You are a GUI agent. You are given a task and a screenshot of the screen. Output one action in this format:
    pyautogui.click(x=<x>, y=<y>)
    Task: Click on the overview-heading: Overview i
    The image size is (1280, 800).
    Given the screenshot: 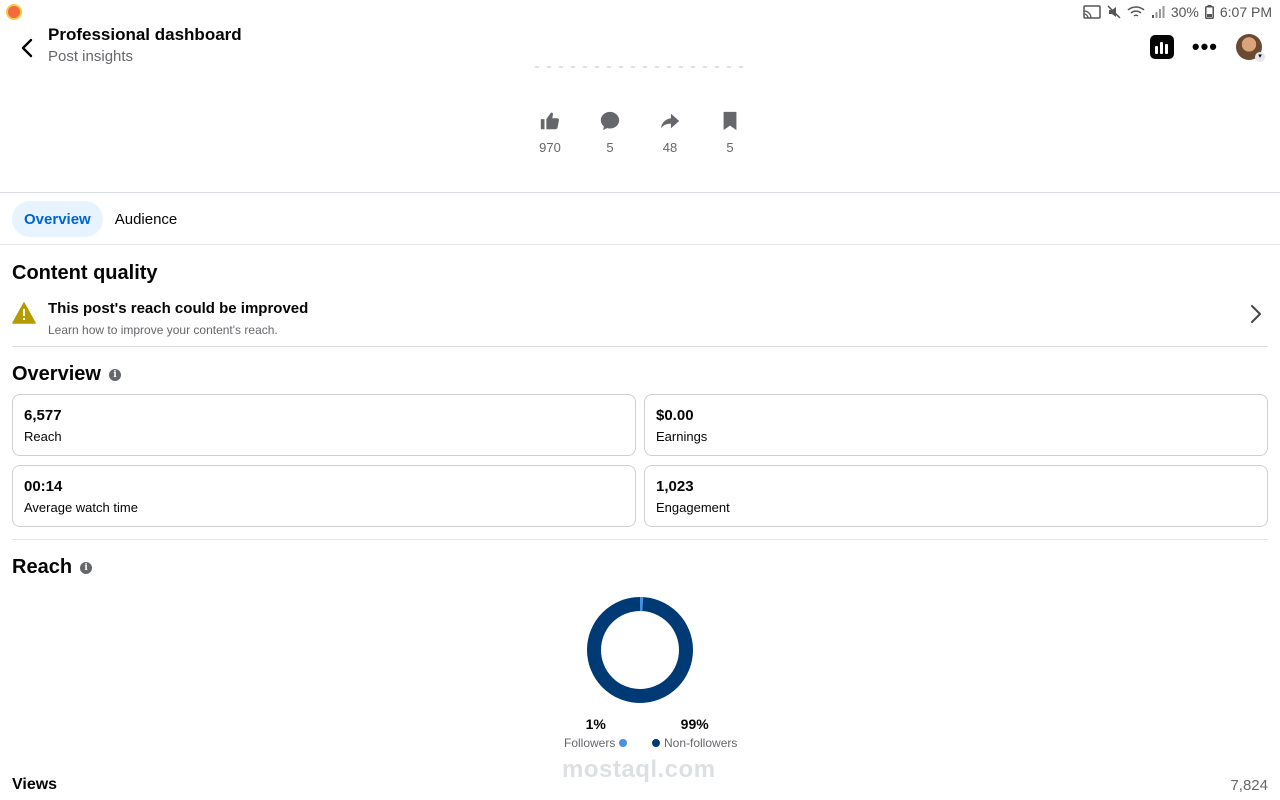 What is the action you would take?
    pyautogui.click(x=66, y=374)
    